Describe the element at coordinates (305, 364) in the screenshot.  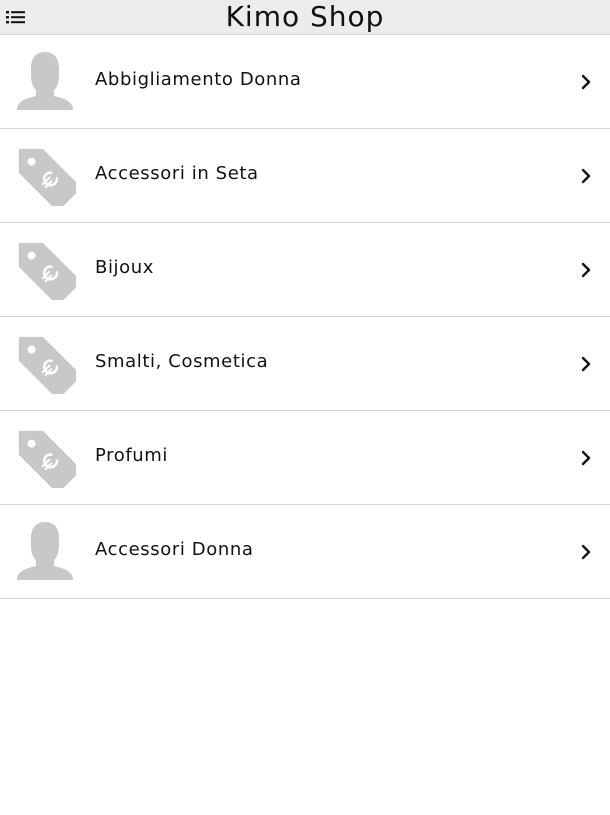
I see `category-row-smalti-cosmetica: Smalti, Cosmetica` at that location.